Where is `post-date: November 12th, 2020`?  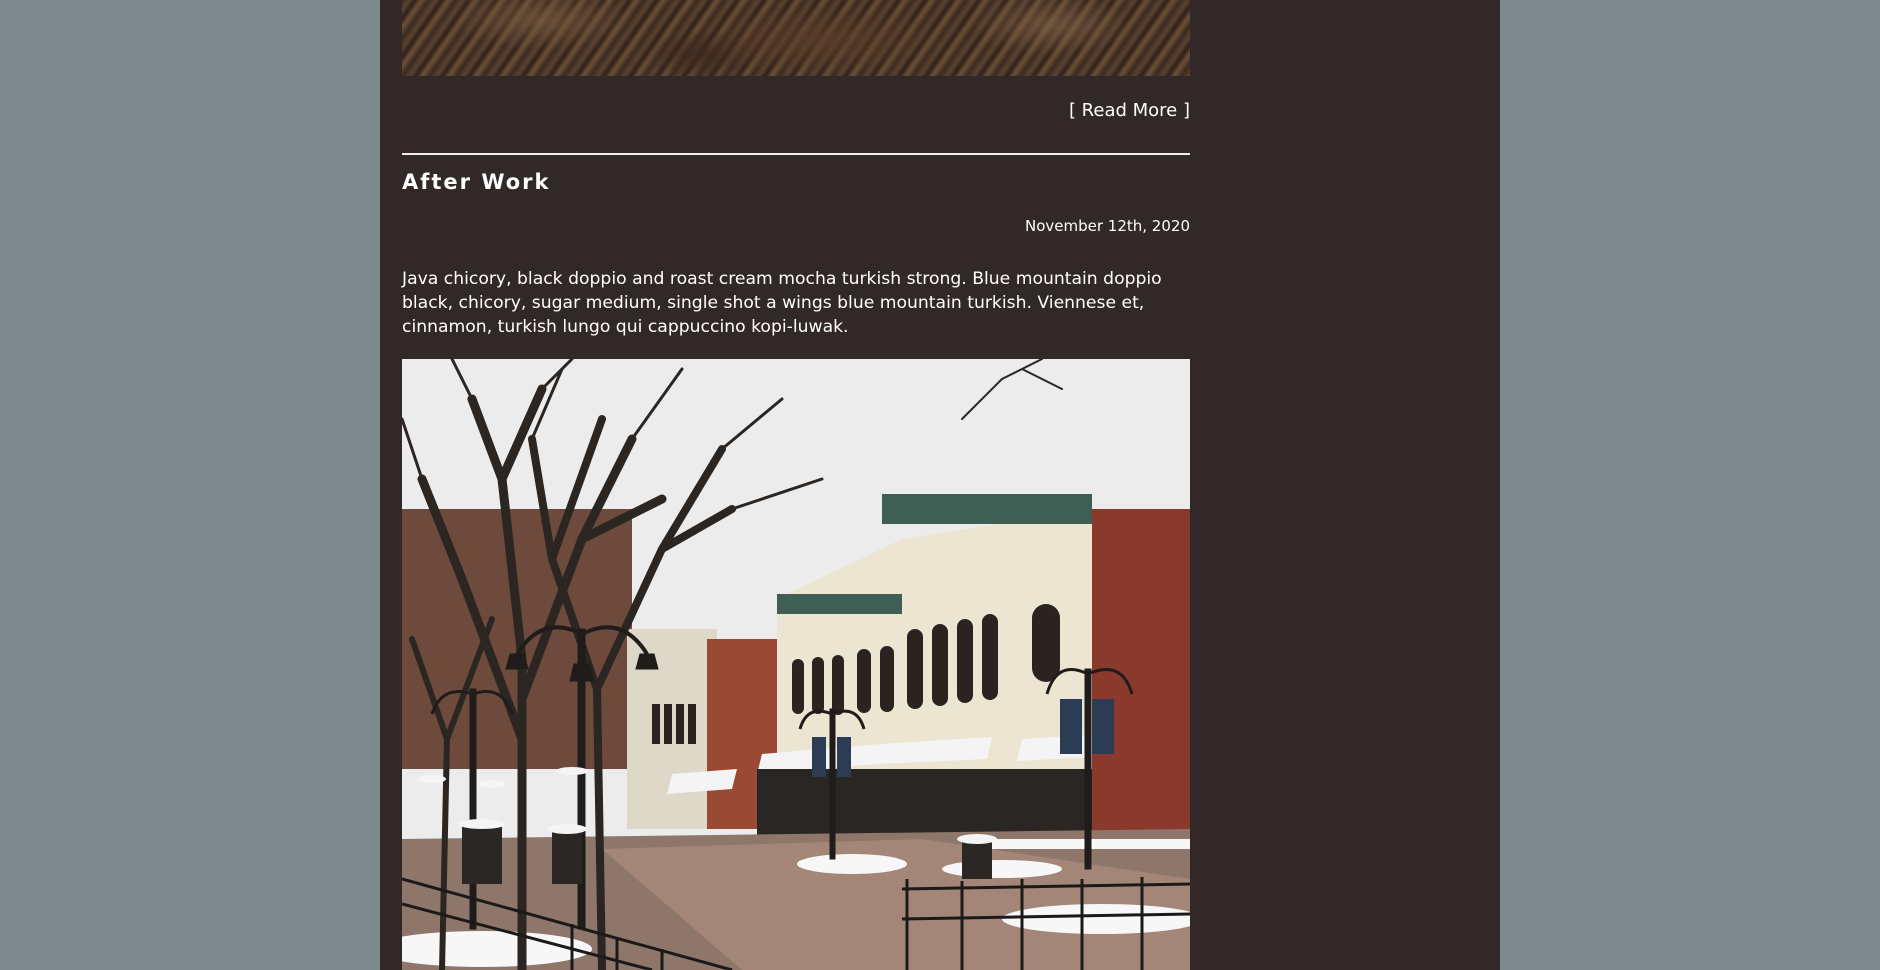
post-date: November 12th, 2020 is located at coordinates (1107, 226).